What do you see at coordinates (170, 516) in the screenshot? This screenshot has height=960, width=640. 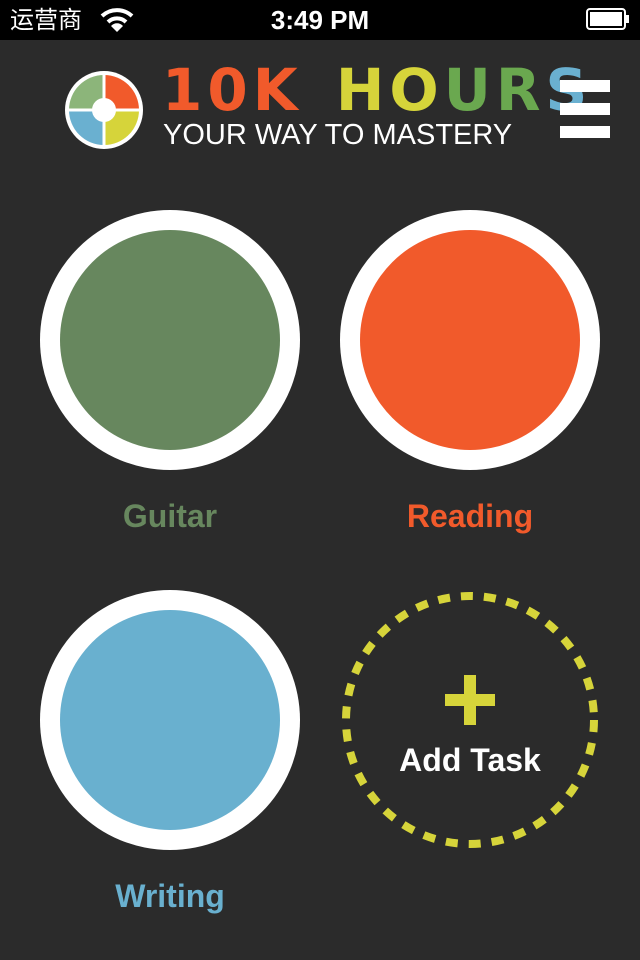 I see `task-guitar-label: Guitar` at bounding box center [170, 516].